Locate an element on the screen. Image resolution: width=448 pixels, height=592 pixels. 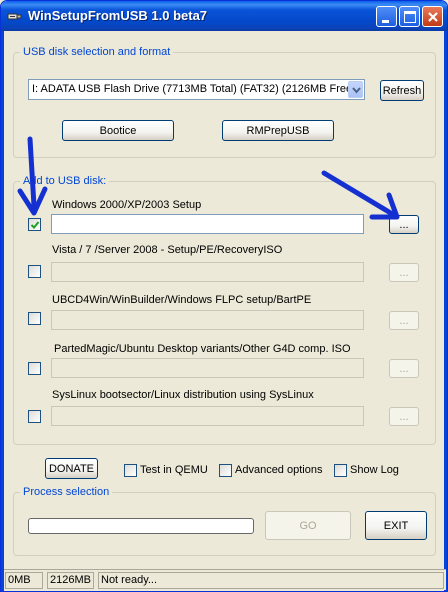
add-to-usb-group-legend: Add to USB disk: is located at coordinates (65, 181).